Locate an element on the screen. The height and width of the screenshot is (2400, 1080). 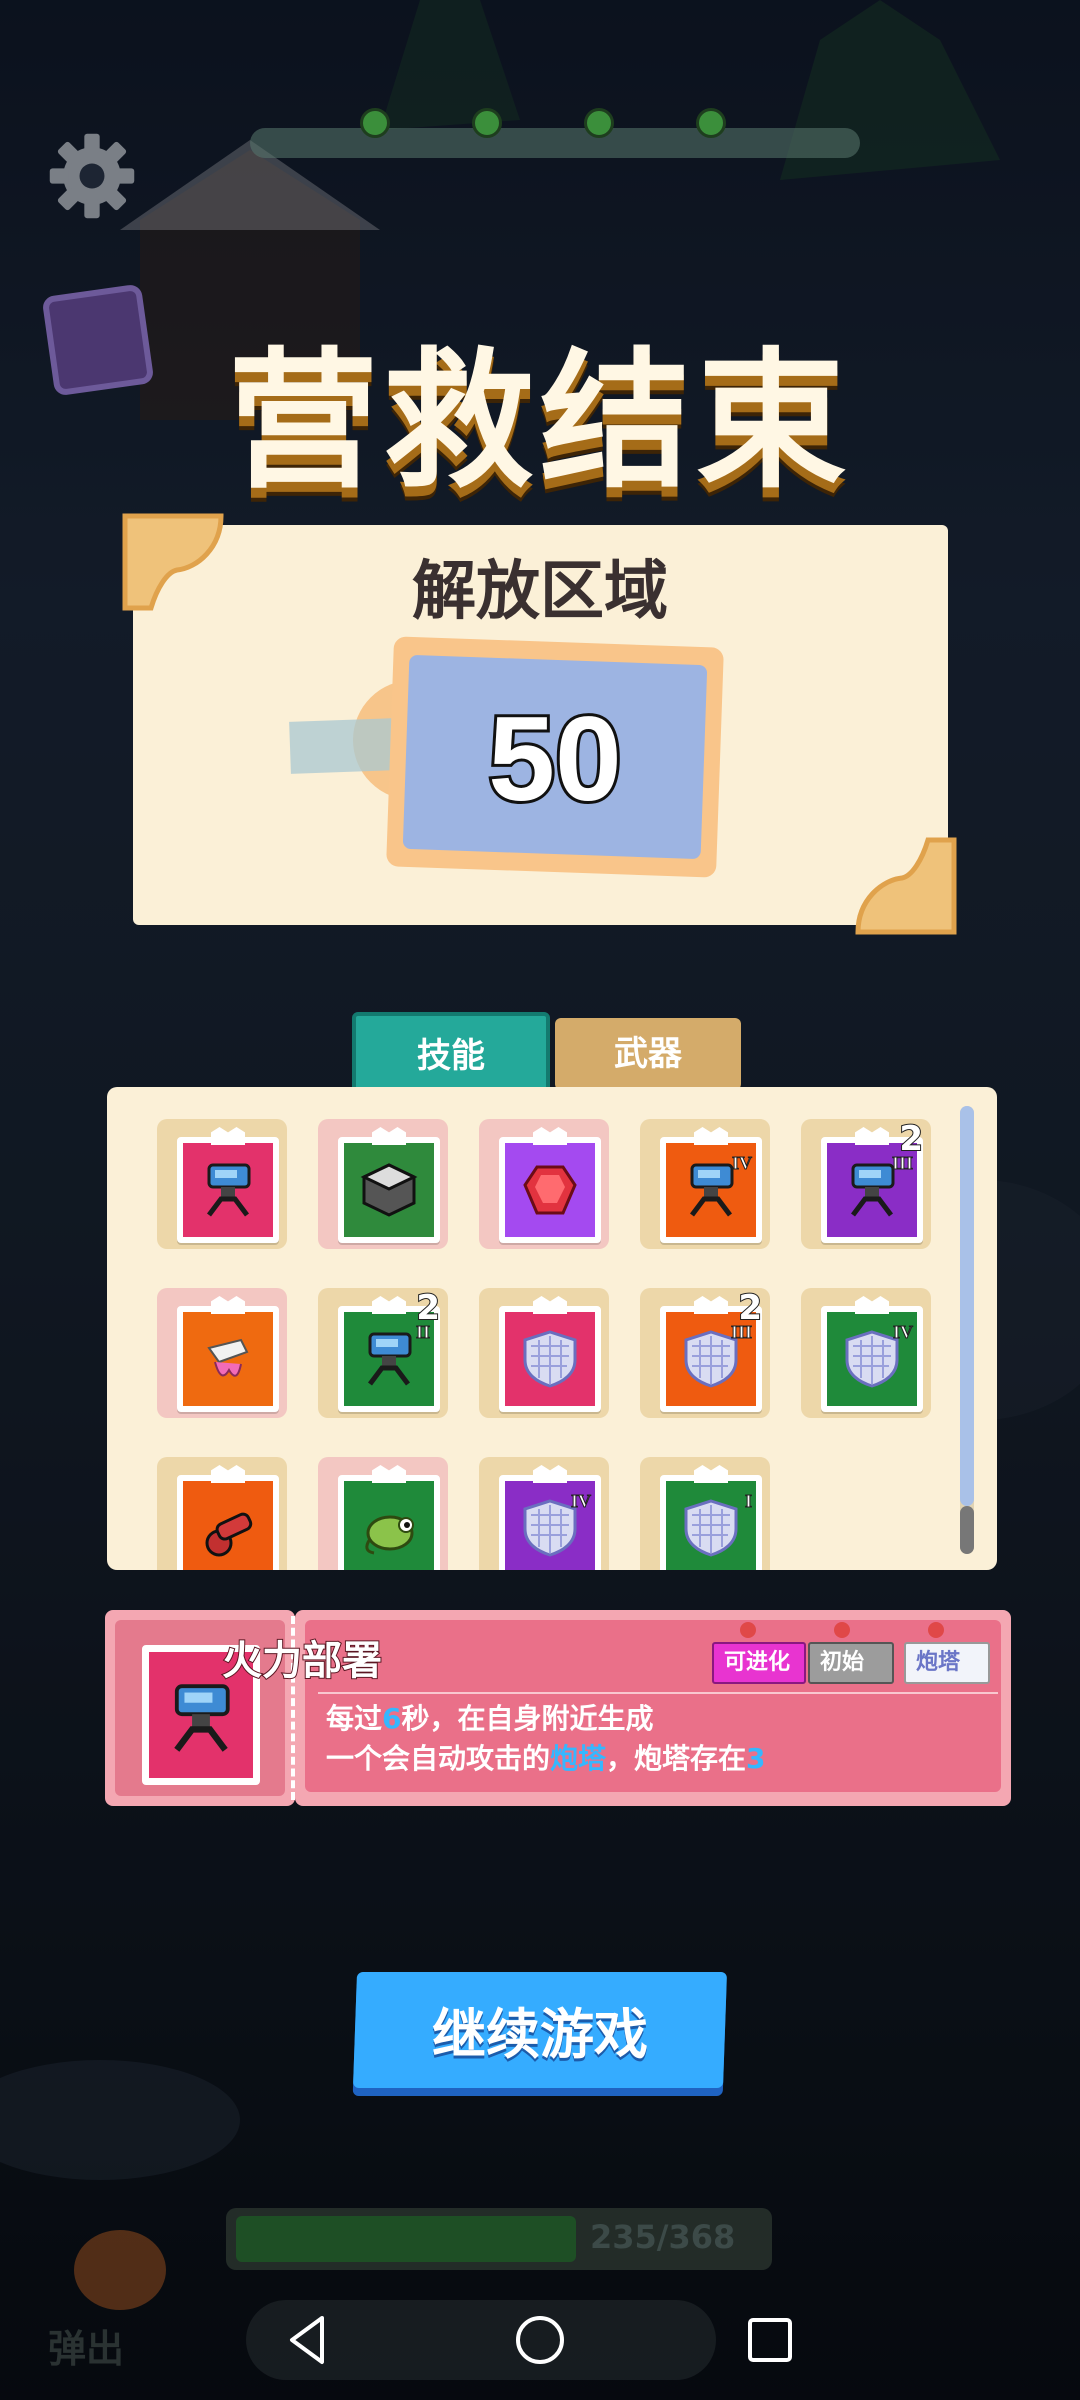
gem-icon is located at coordinates (550, 1190).